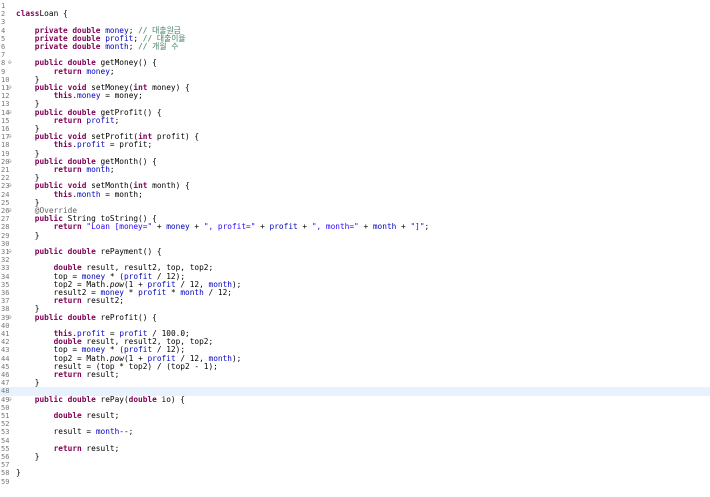  Describe the element at coordinates (355, 235) in the screenshot. I see `code-line: 29 }` at that location.